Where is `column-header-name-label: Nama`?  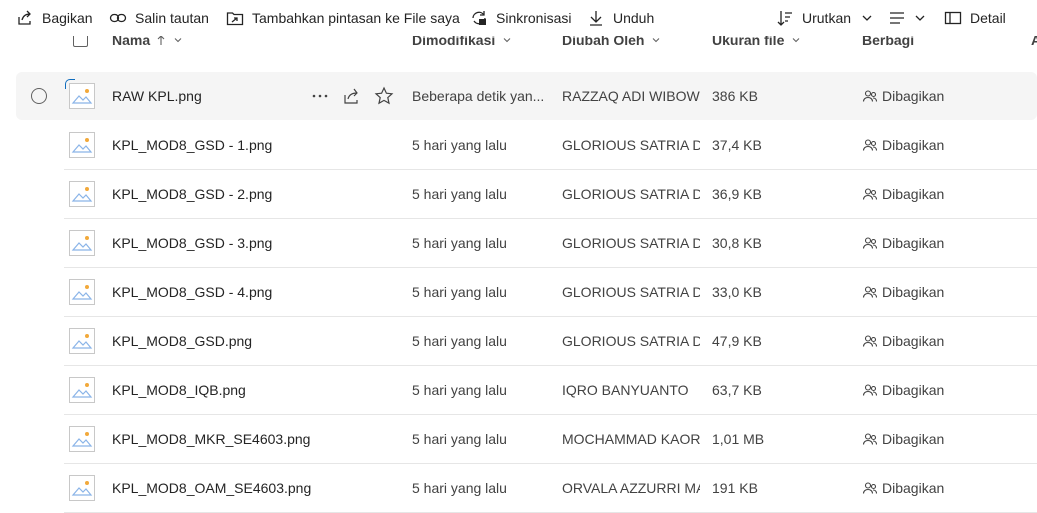
column-header-name-label: Nama is located at coordinates (131, 42).